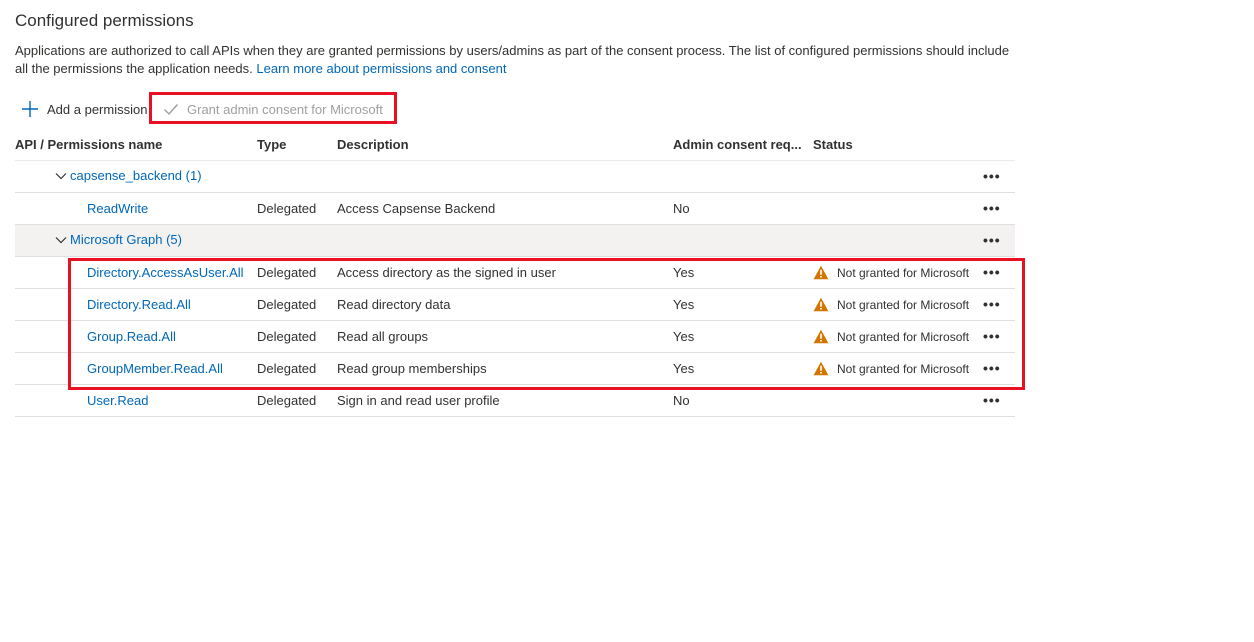  I want to click on grant-admin-consent-label: Grant admin consent for Microsoft, so click(285, 109).